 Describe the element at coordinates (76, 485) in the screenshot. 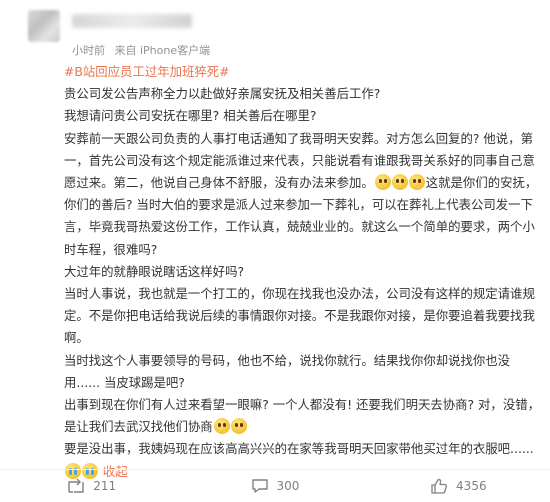

I see `repost-icon` at that location.